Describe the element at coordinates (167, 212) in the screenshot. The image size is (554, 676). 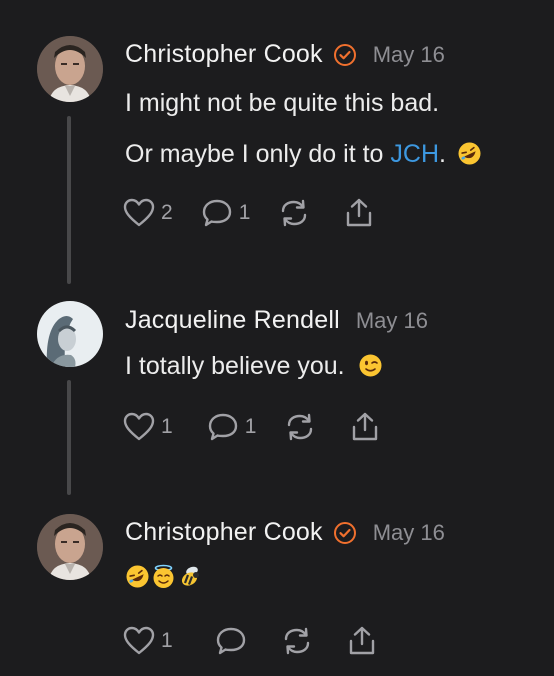
I see `like-count: 2` at that location.